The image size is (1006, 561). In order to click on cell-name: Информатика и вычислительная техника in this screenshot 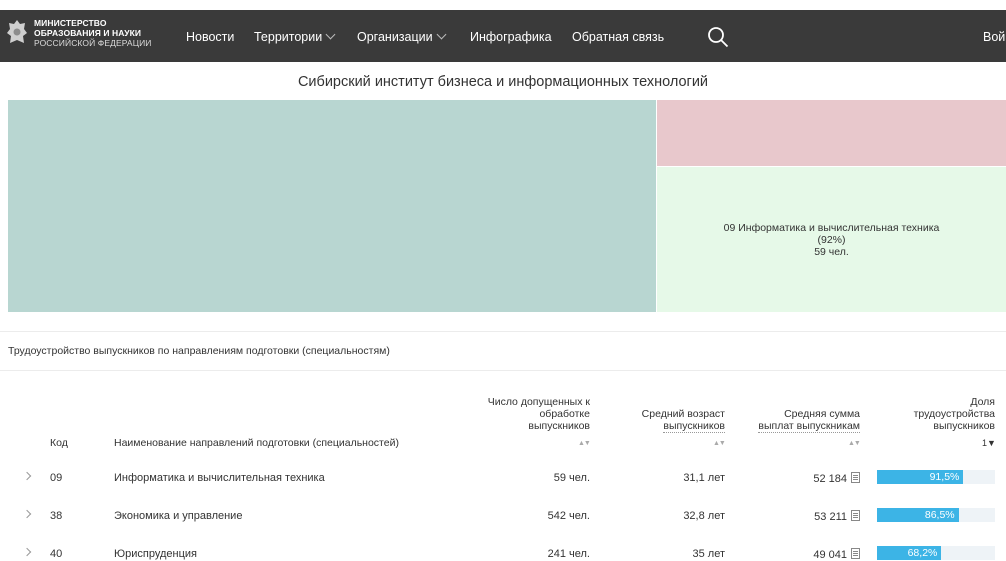, I will do `click(219, 478)`.